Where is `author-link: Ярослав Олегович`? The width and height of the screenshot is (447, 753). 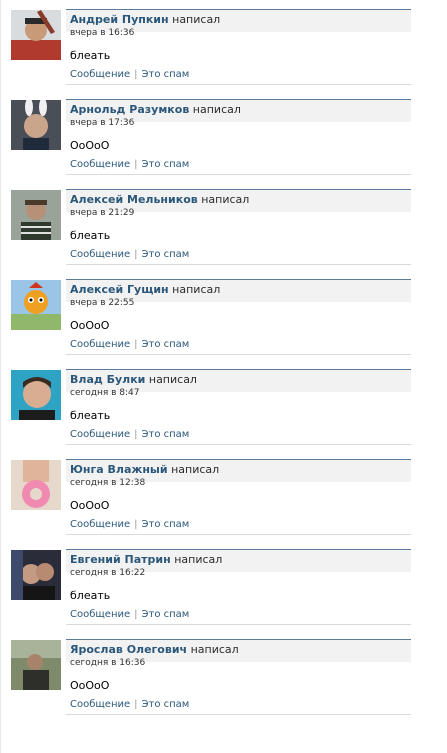
author-link: Ярослав Олегович is located at coordinates (128, 649).